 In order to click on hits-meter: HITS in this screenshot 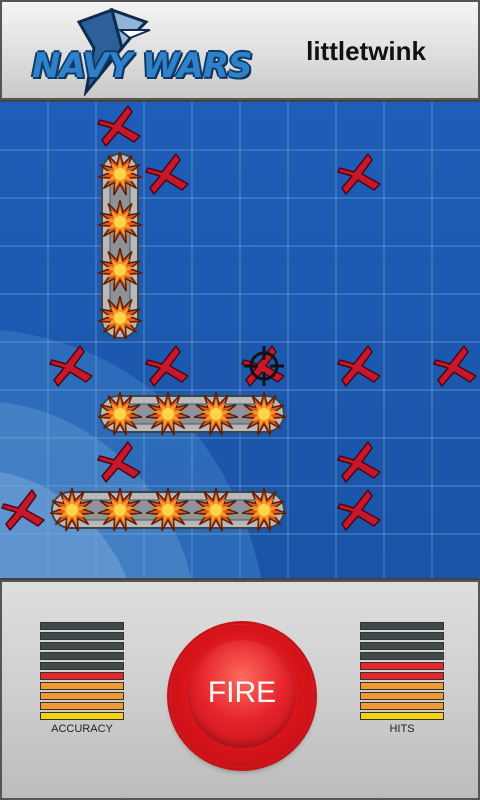, I will do `click(402, 678)`.